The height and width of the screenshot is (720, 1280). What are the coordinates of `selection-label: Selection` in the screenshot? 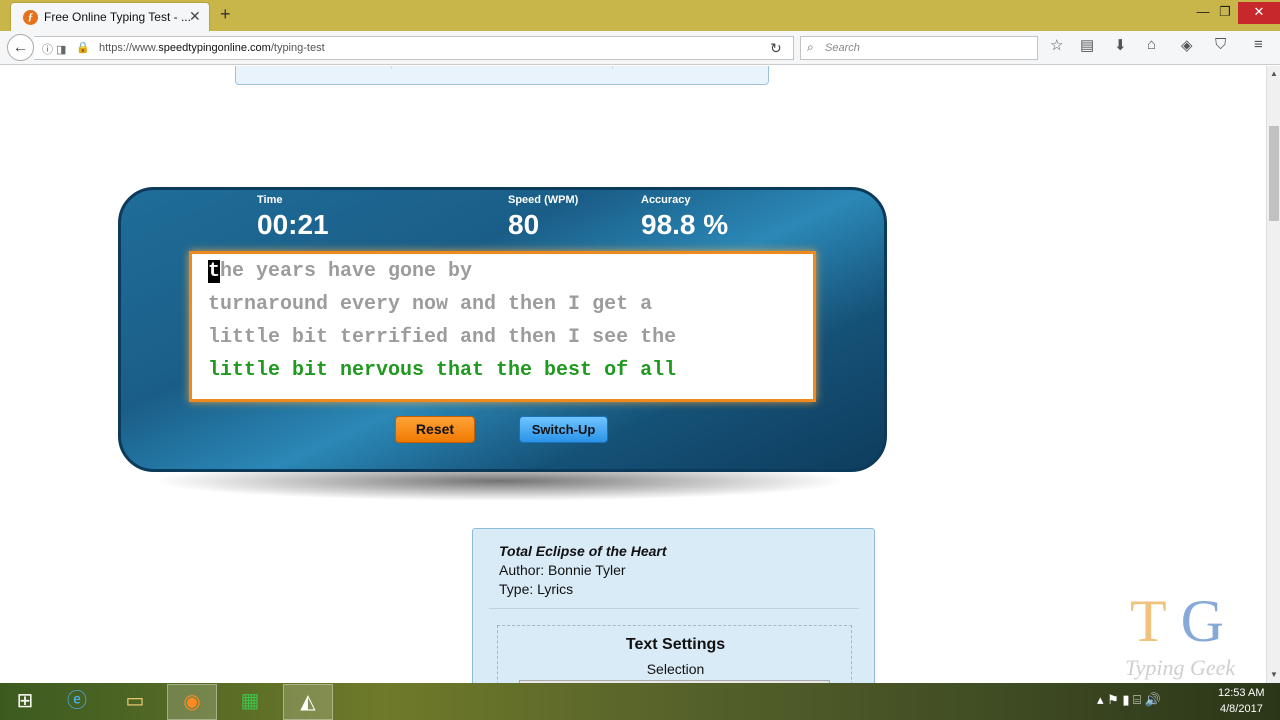 It's located at (675, 669).